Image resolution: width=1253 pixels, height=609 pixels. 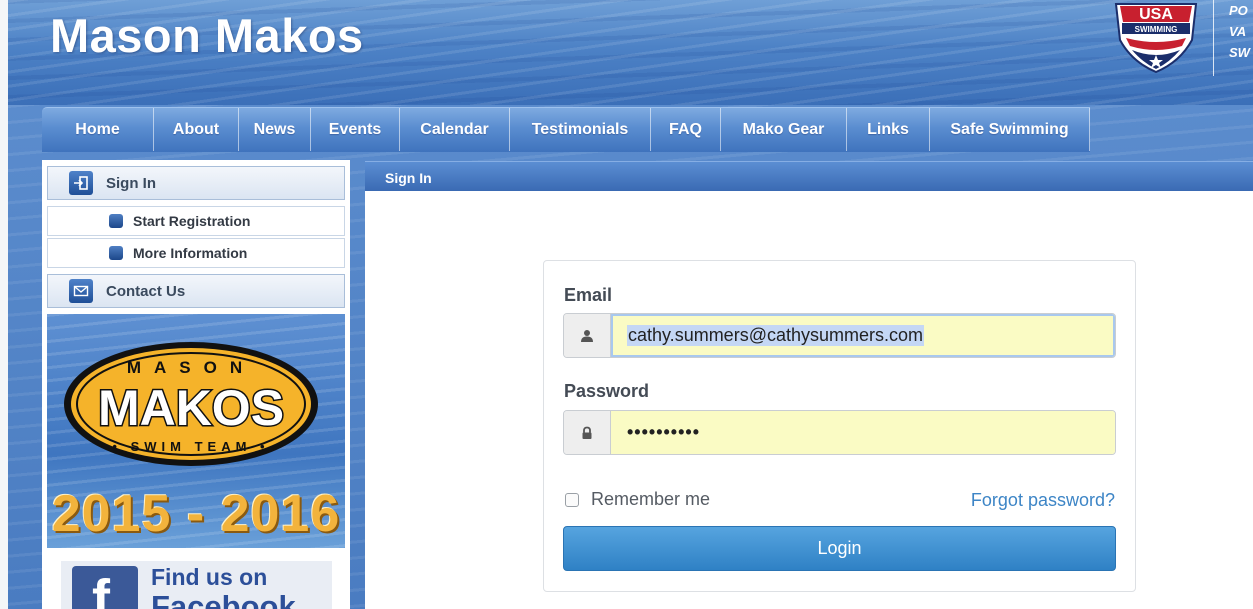 What do you see at coordinates (207, 35) in the screenshot?
I see `site-title: Mason Makos` at bounding box center [207, 35].